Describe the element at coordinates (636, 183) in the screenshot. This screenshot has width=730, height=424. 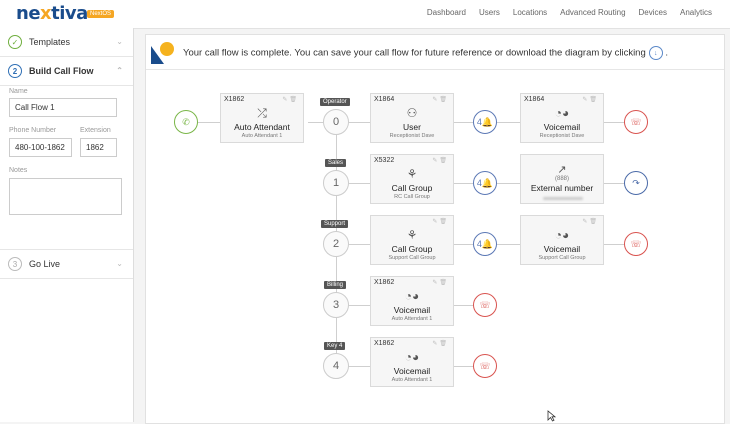
I see `forward-icon: ↷` at that location.